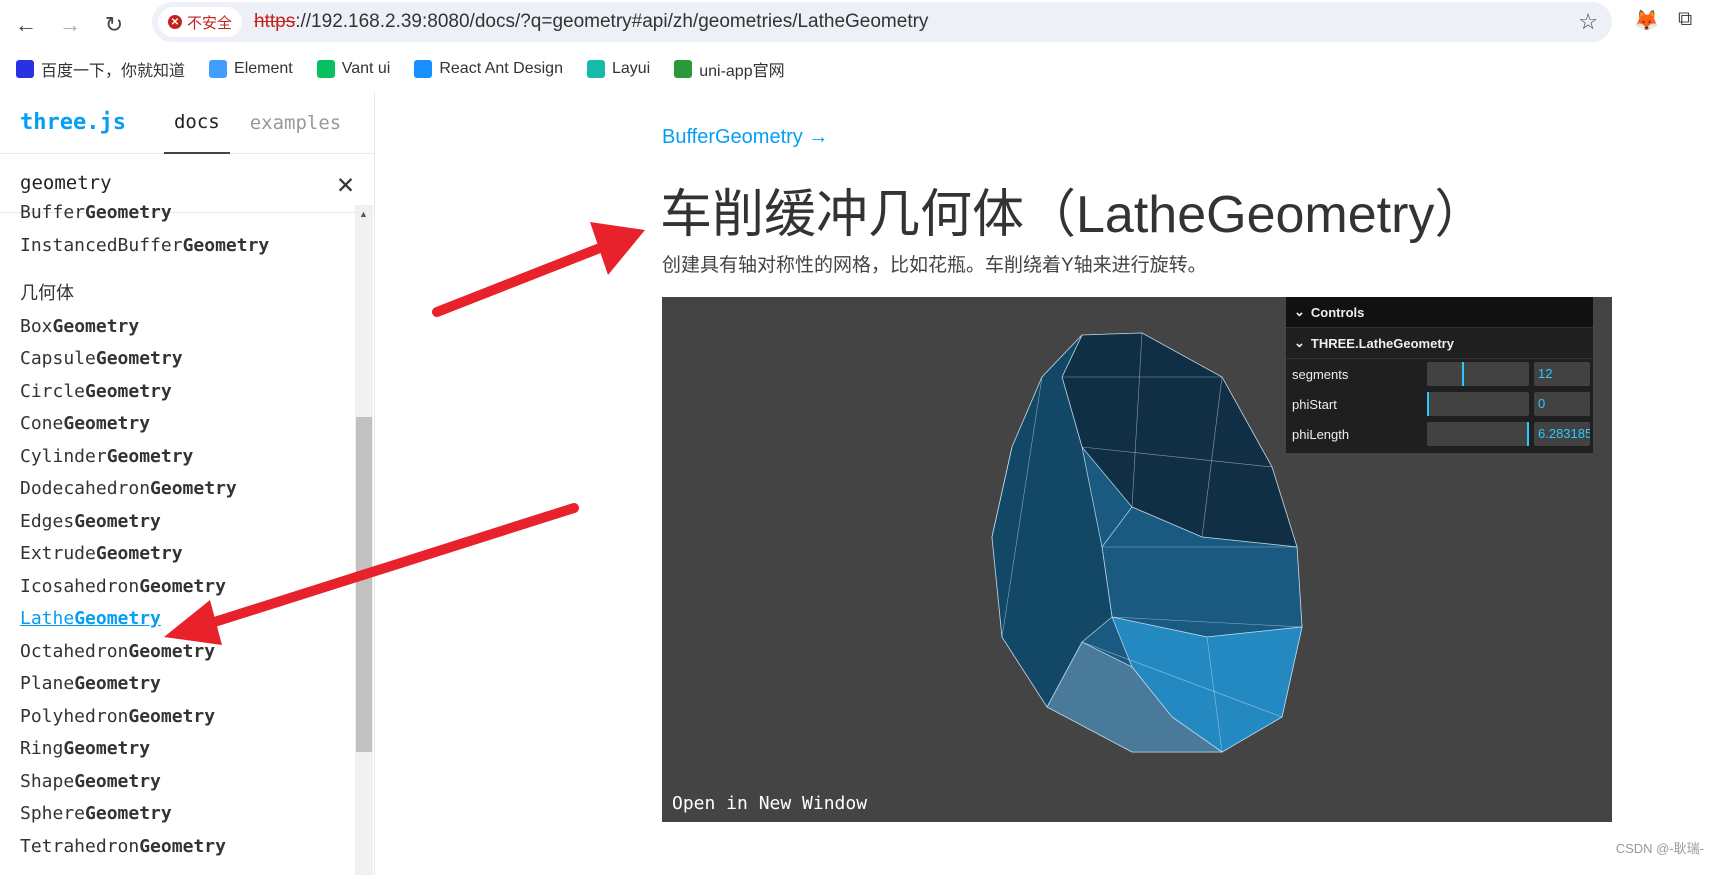 This screenshot has height=875, width=1714. What do you see at coordinates (177, 457) in the screenshot?
I see `sidebar-item: CylinderGeometry` at bounding box center [177, 457].